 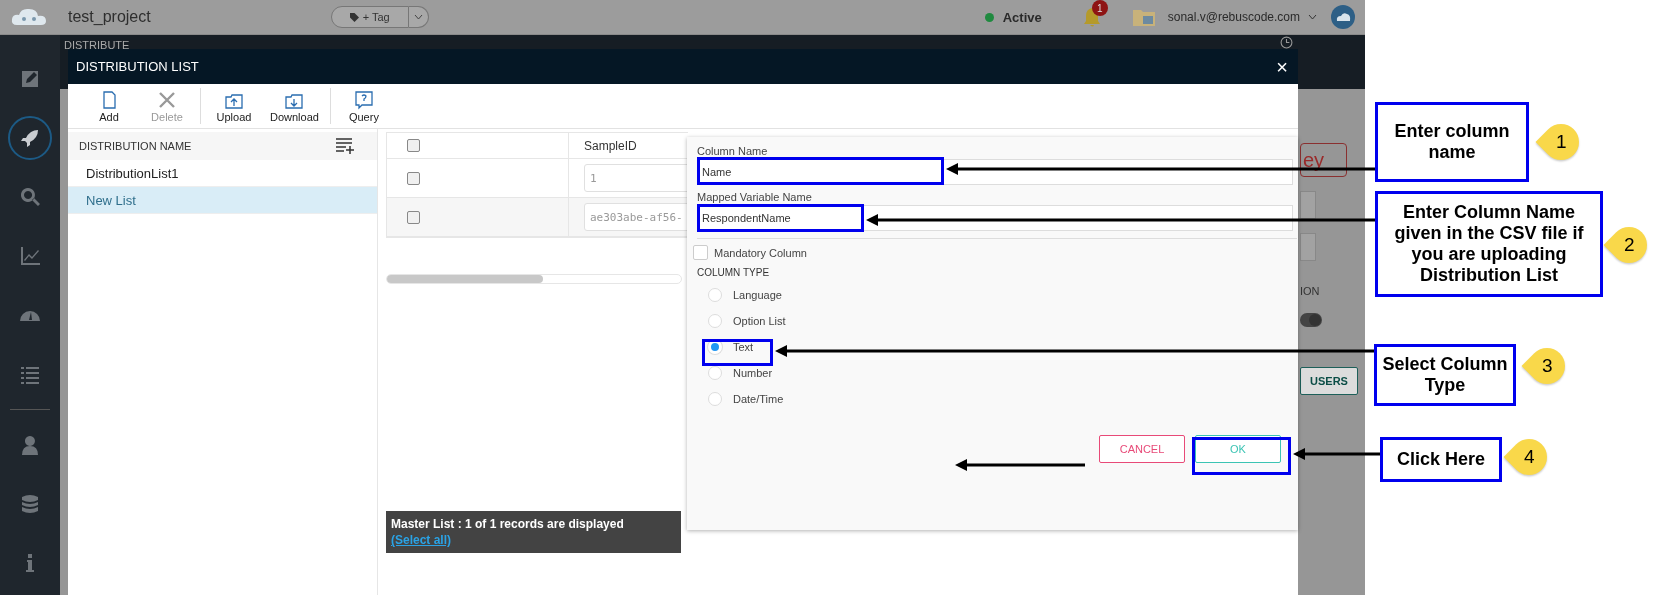 What do you see at coordinates (1282, 66) in the screenshot?
I see `close-button: ×` at bounding box center [1282, 66].